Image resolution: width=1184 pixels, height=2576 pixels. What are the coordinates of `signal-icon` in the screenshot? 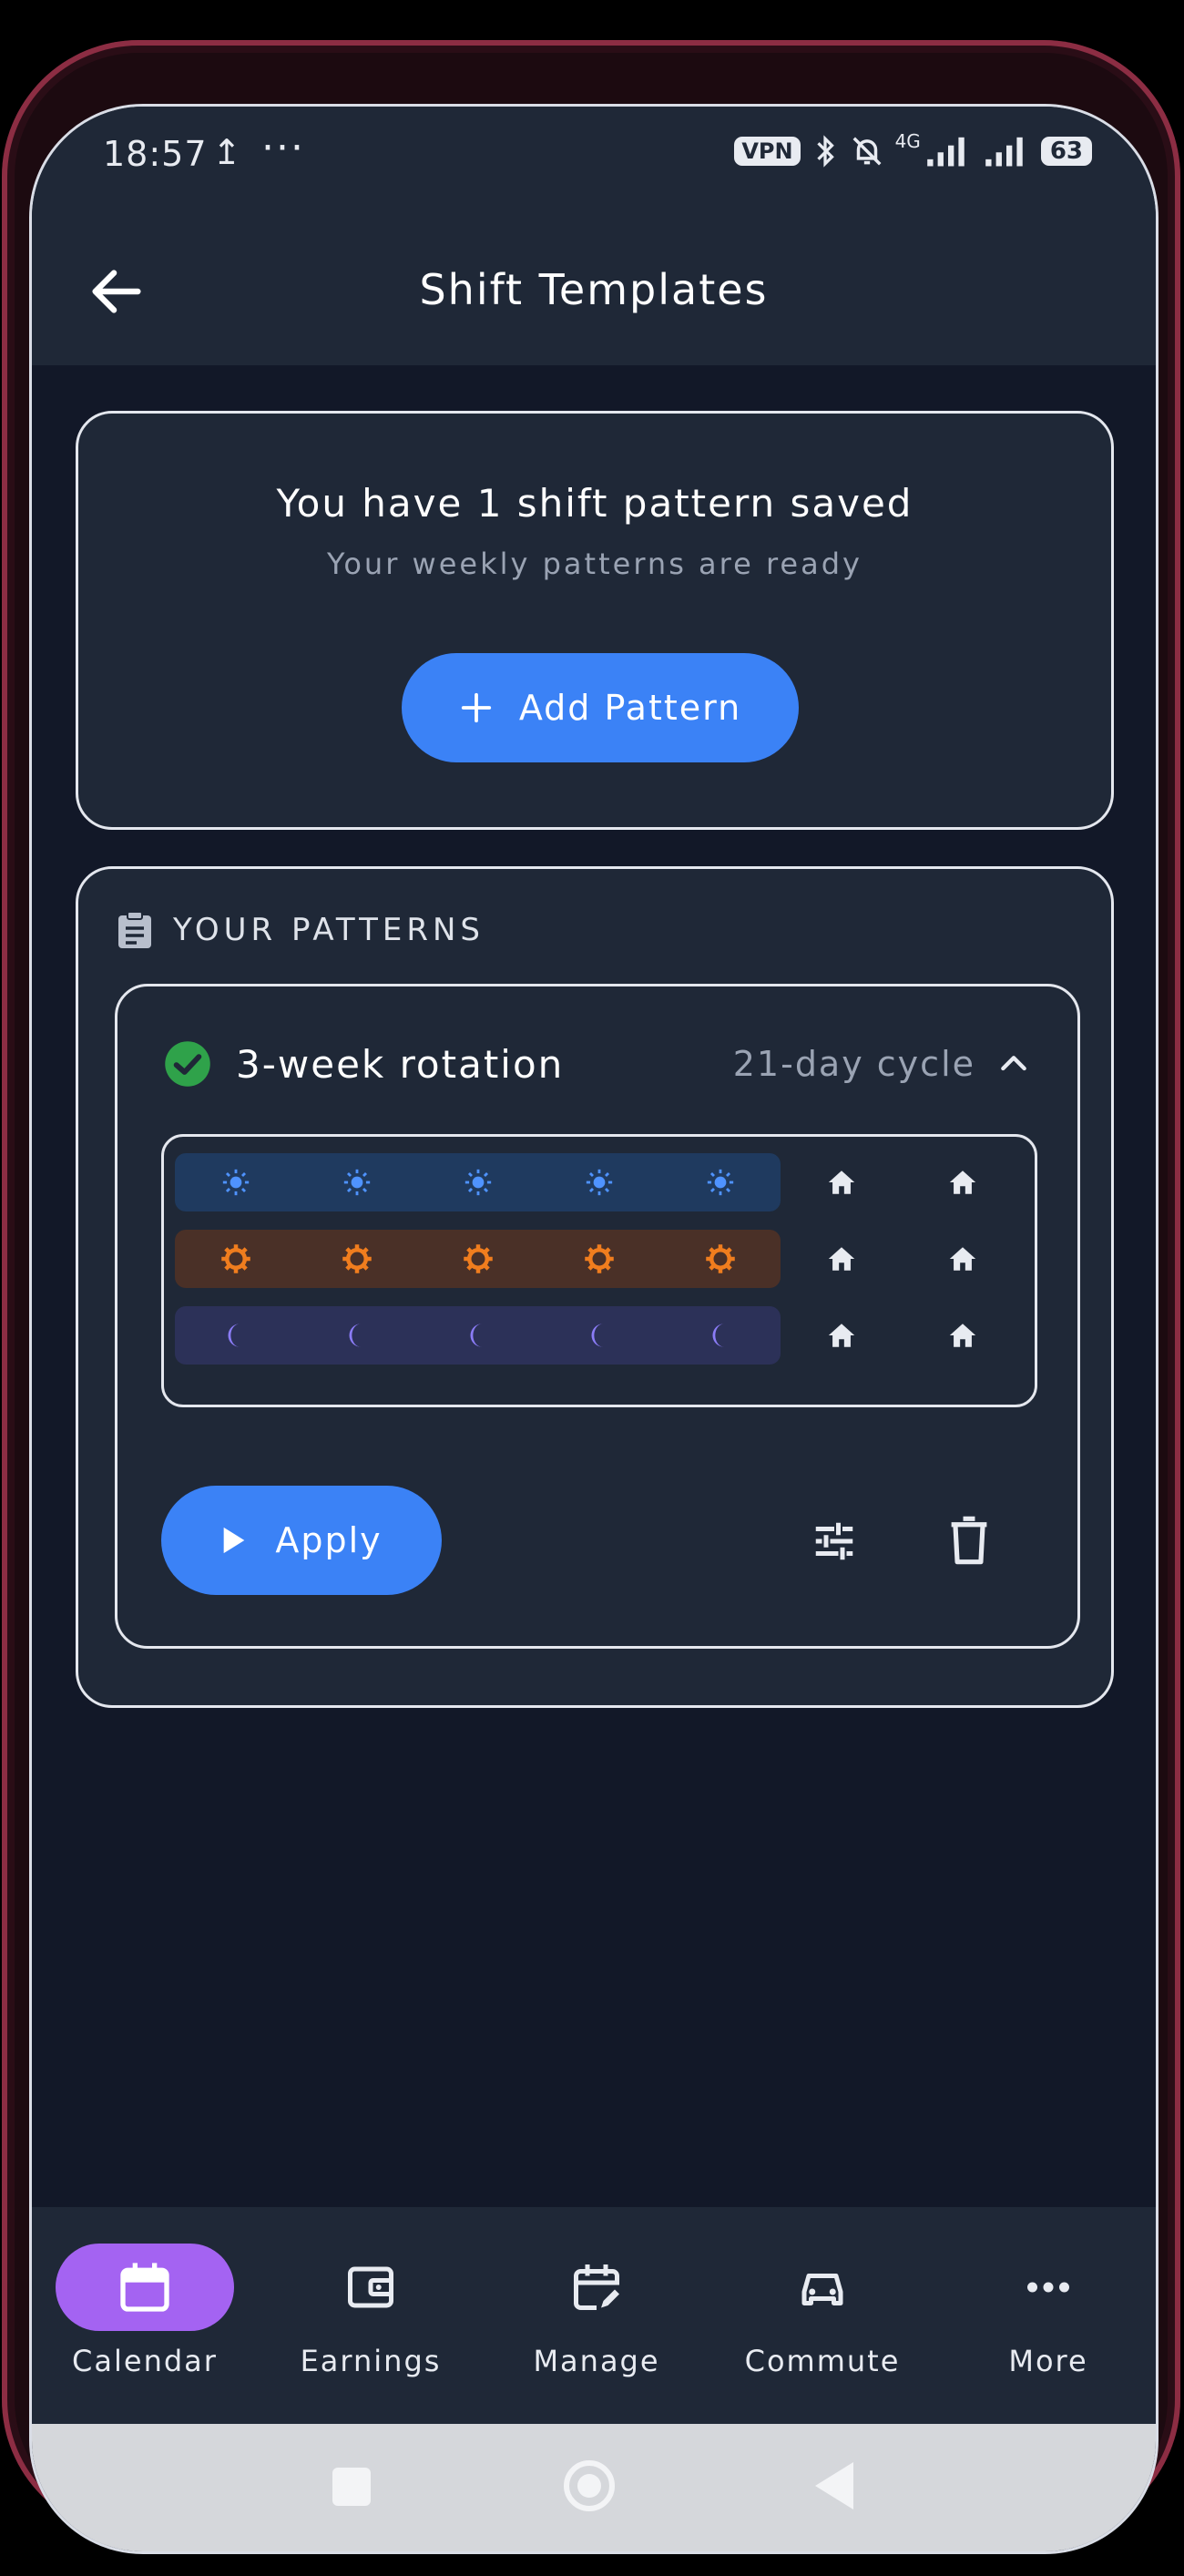 It's located at (946, 152).